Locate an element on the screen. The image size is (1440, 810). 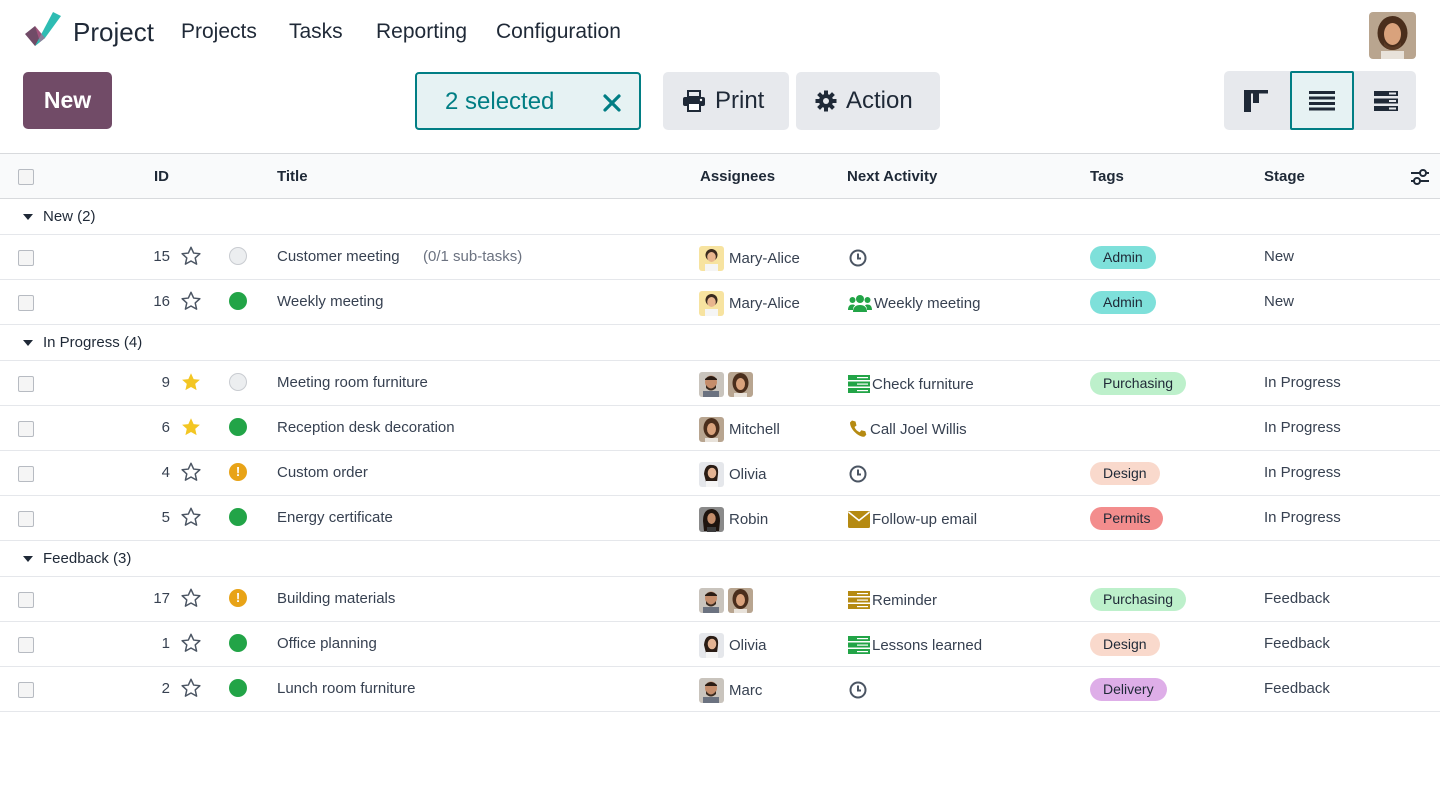
new-button: New is located at coordinates (67, 100).